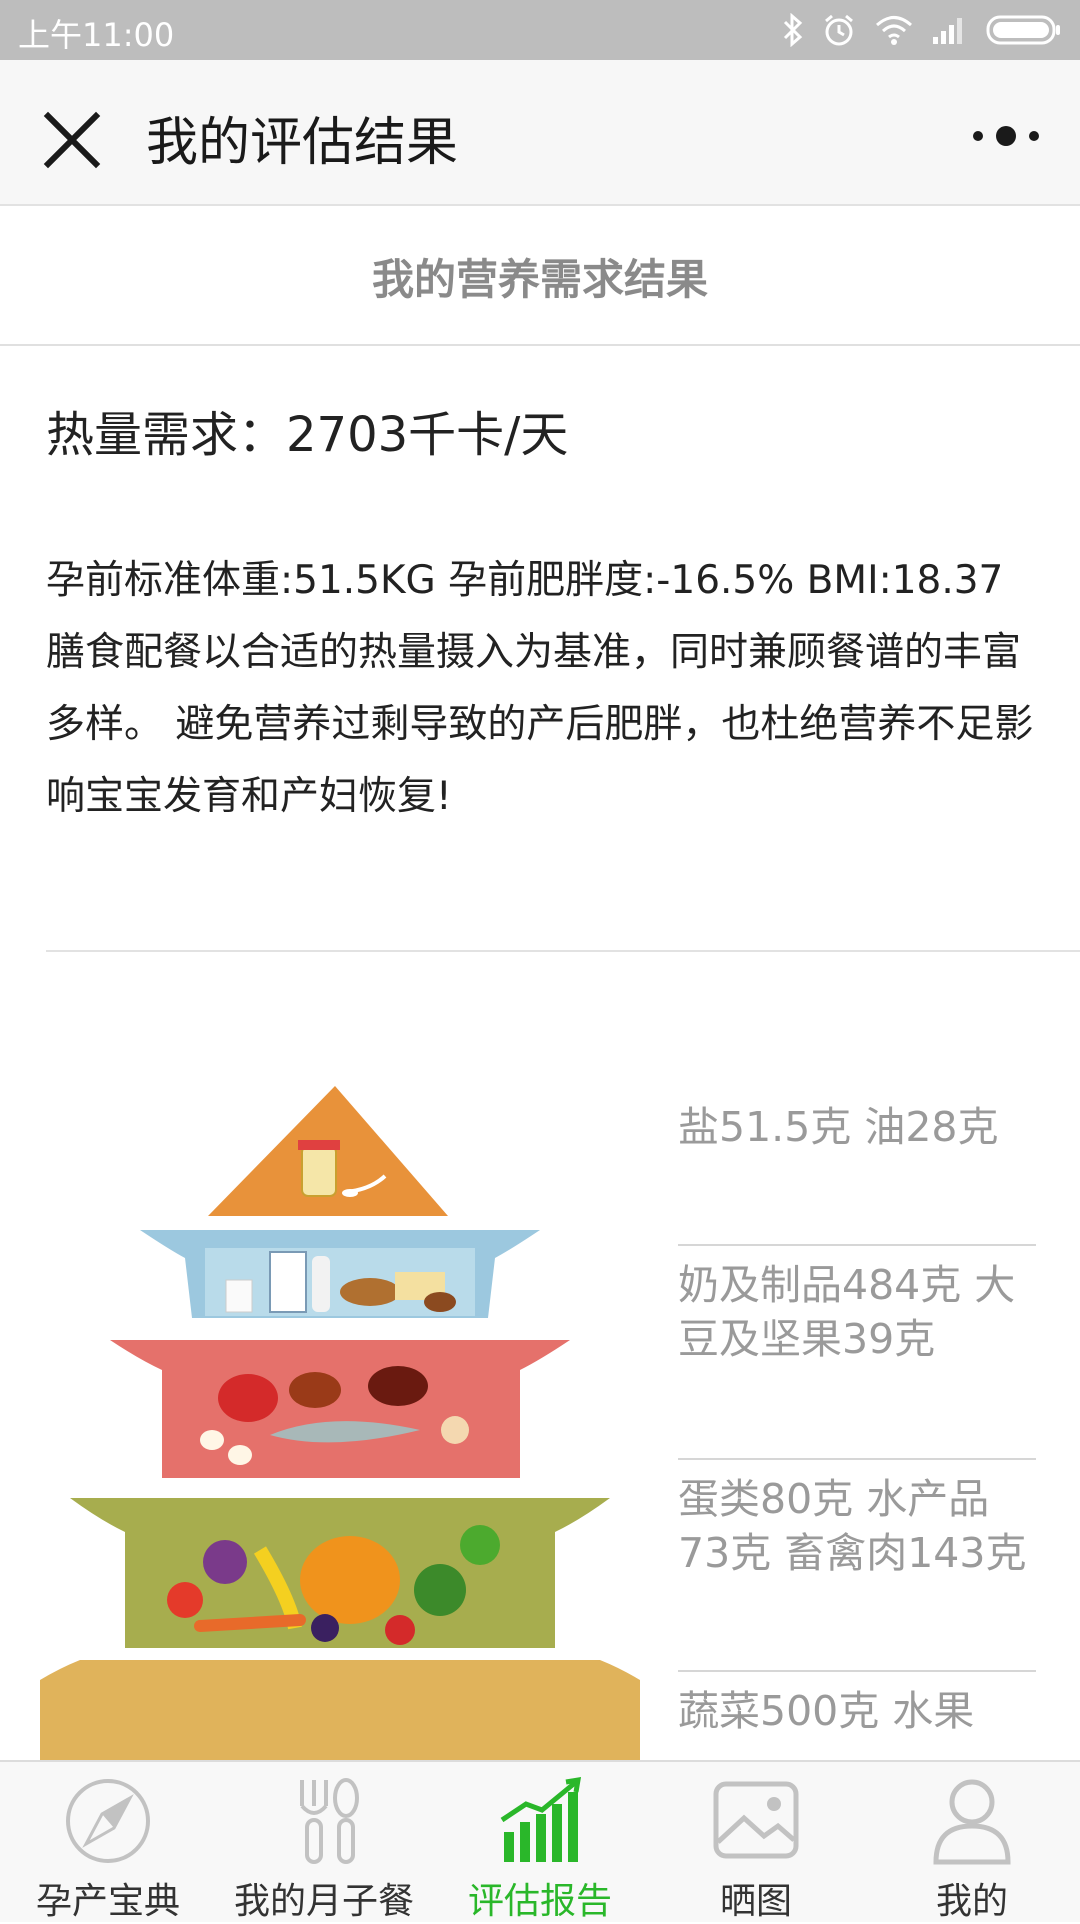  I want to click on pyramid-tier-grains, so click(340, 1710).